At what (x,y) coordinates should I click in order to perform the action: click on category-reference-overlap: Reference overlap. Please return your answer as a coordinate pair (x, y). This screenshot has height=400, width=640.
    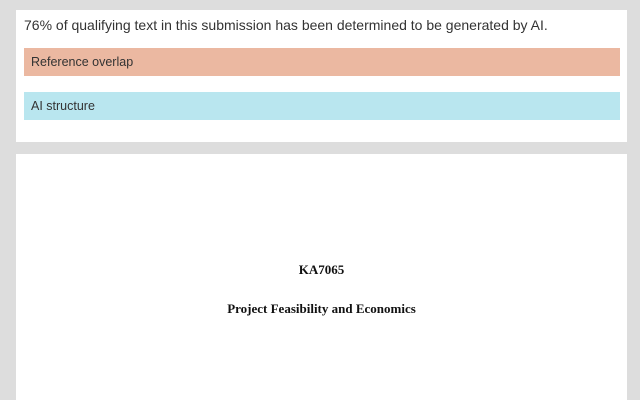
    Looking at the image, I should click on (322, 62).